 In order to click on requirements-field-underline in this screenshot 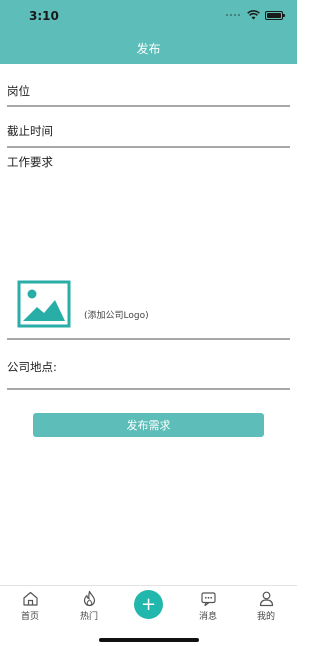, I will do `click(148, 339)`.